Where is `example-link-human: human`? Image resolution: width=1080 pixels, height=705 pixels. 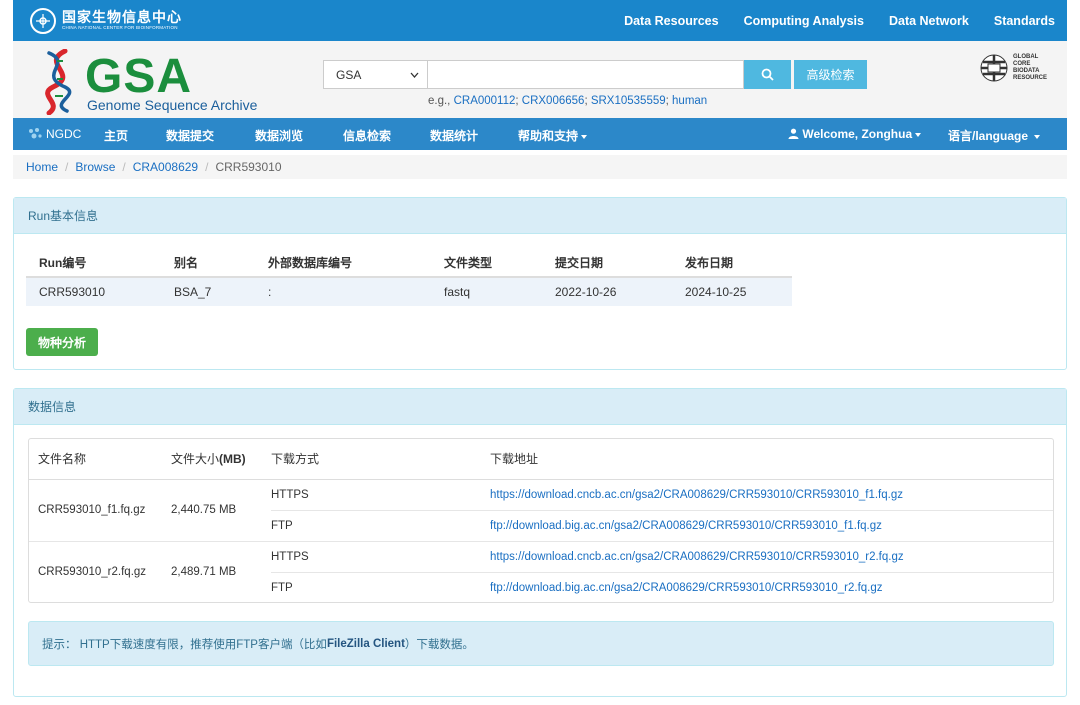 example-link-human: human is located at coordinates (689, 101).